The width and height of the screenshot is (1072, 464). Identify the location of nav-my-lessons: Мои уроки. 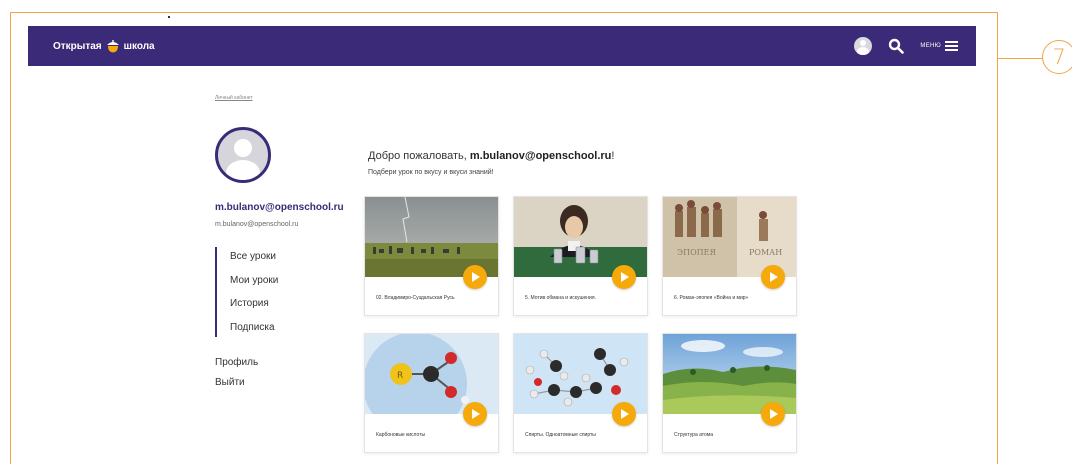
(254, 283).